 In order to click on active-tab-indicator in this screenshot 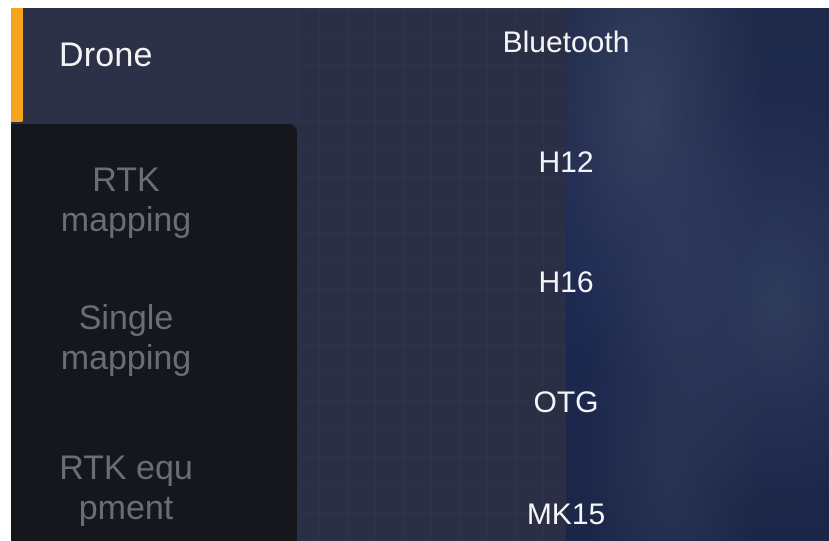, I will do `click(17, 65)`.